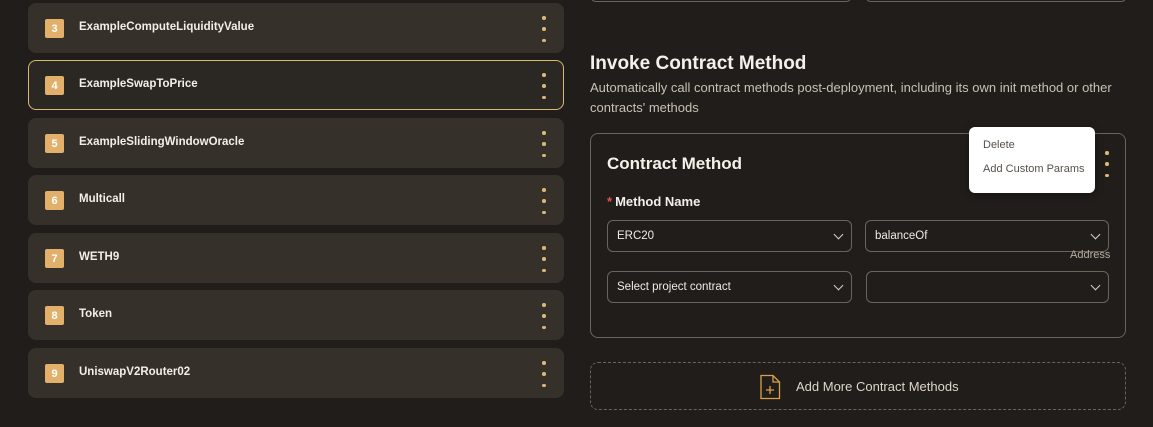 This screenshot has height=427, width=1153. I want to click on list-item: 9 UniswapV2Router02, so click(296, 373).